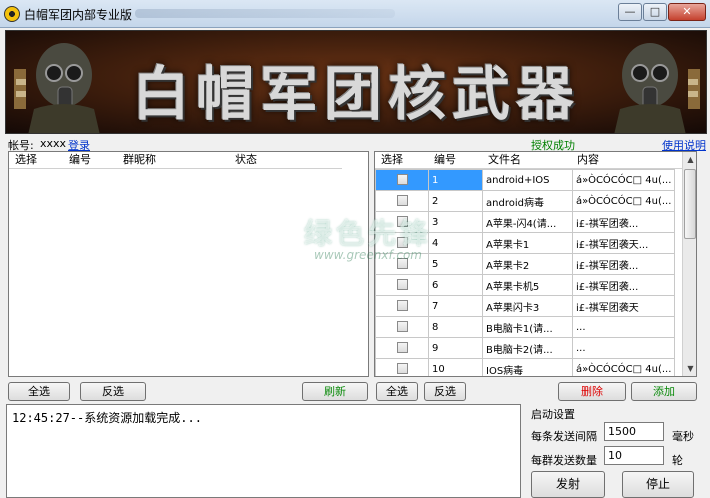 The width and height of the screenshot is (710, 498). Describe the element at coordinates (78, 15) in the screenshot. I see `window-title: 白帽军团内部专业版` at that location.